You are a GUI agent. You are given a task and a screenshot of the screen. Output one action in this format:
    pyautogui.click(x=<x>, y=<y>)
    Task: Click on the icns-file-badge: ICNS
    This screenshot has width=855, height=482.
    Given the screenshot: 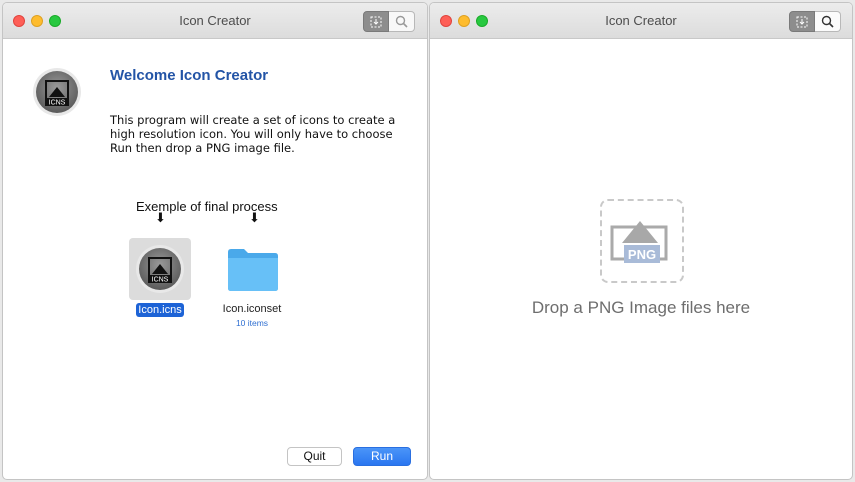 What is the action you would take?
    pyautogui.click(x=160, y=280)
    